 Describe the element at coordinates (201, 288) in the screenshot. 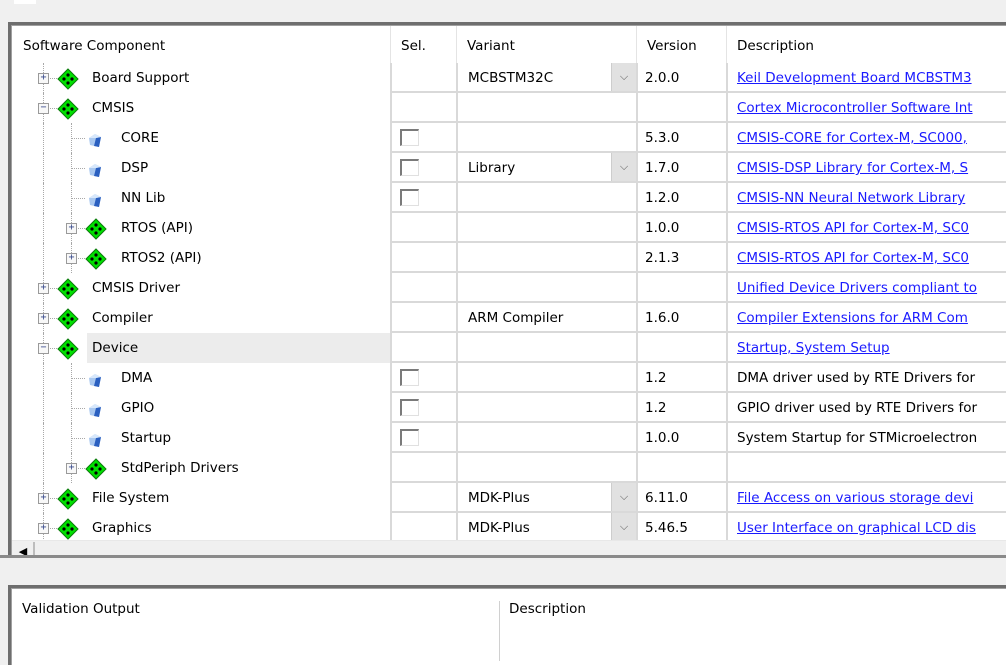

I see `tree-cell: + CMSIS Driver` at that location.